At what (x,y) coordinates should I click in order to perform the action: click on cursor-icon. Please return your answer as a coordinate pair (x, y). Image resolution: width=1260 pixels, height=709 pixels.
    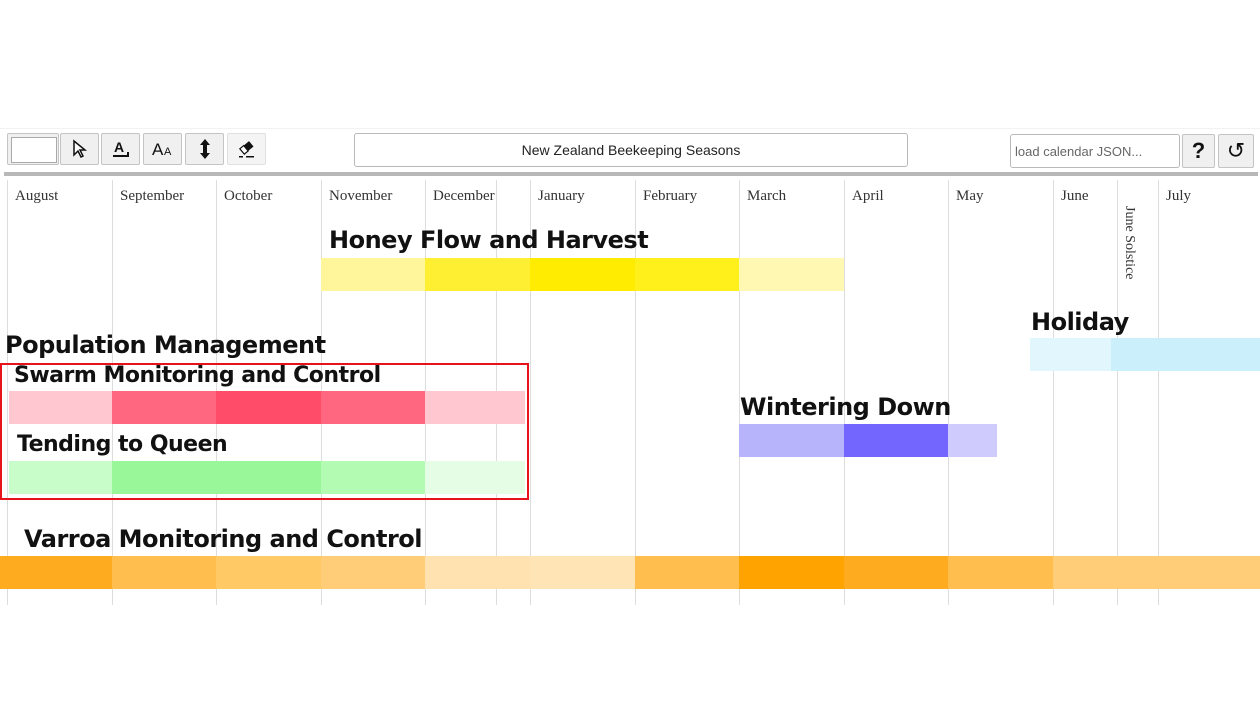
    Looking at the image, I should click on (79, 149).